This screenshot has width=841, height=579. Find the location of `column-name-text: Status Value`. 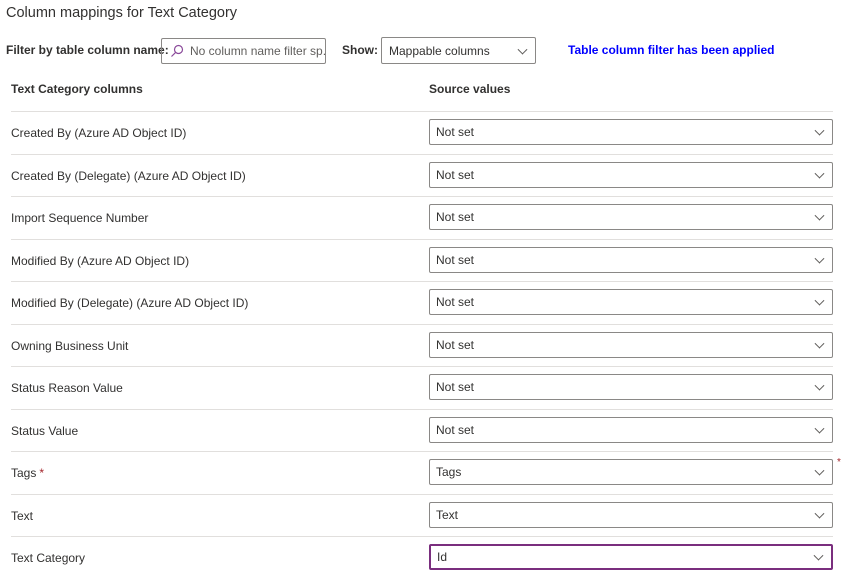

column-name-text: Status Value is located at coordinates (45, 430).